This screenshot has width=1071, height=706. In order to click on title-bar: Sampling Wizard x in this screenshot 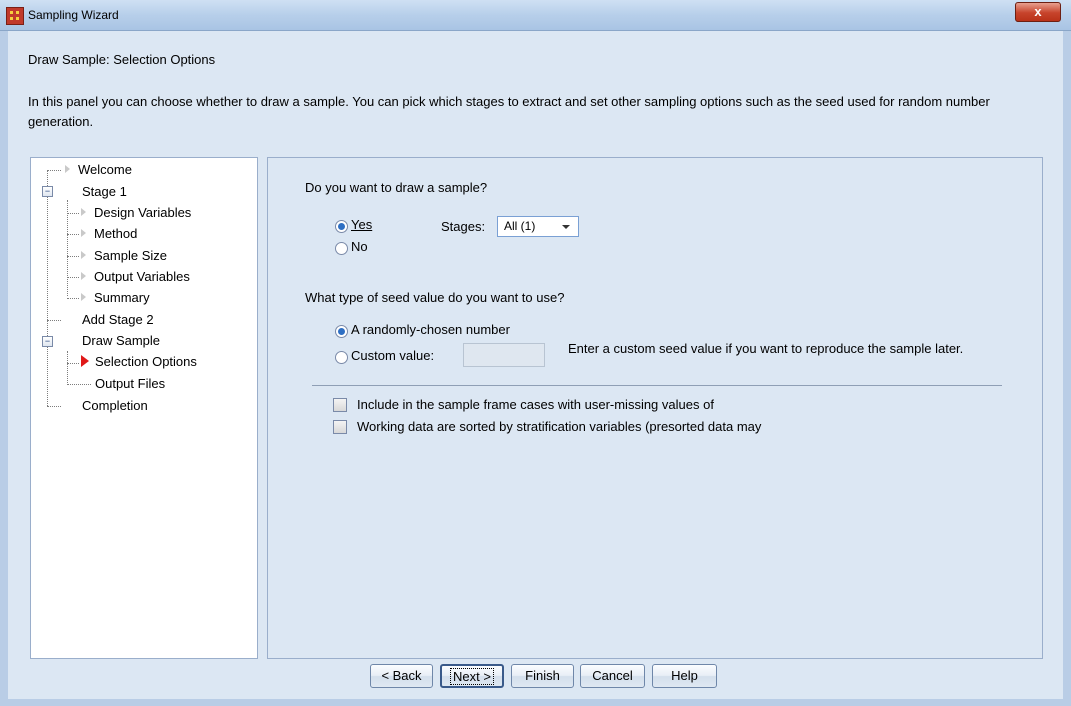, I will do `click(535, 15)`.